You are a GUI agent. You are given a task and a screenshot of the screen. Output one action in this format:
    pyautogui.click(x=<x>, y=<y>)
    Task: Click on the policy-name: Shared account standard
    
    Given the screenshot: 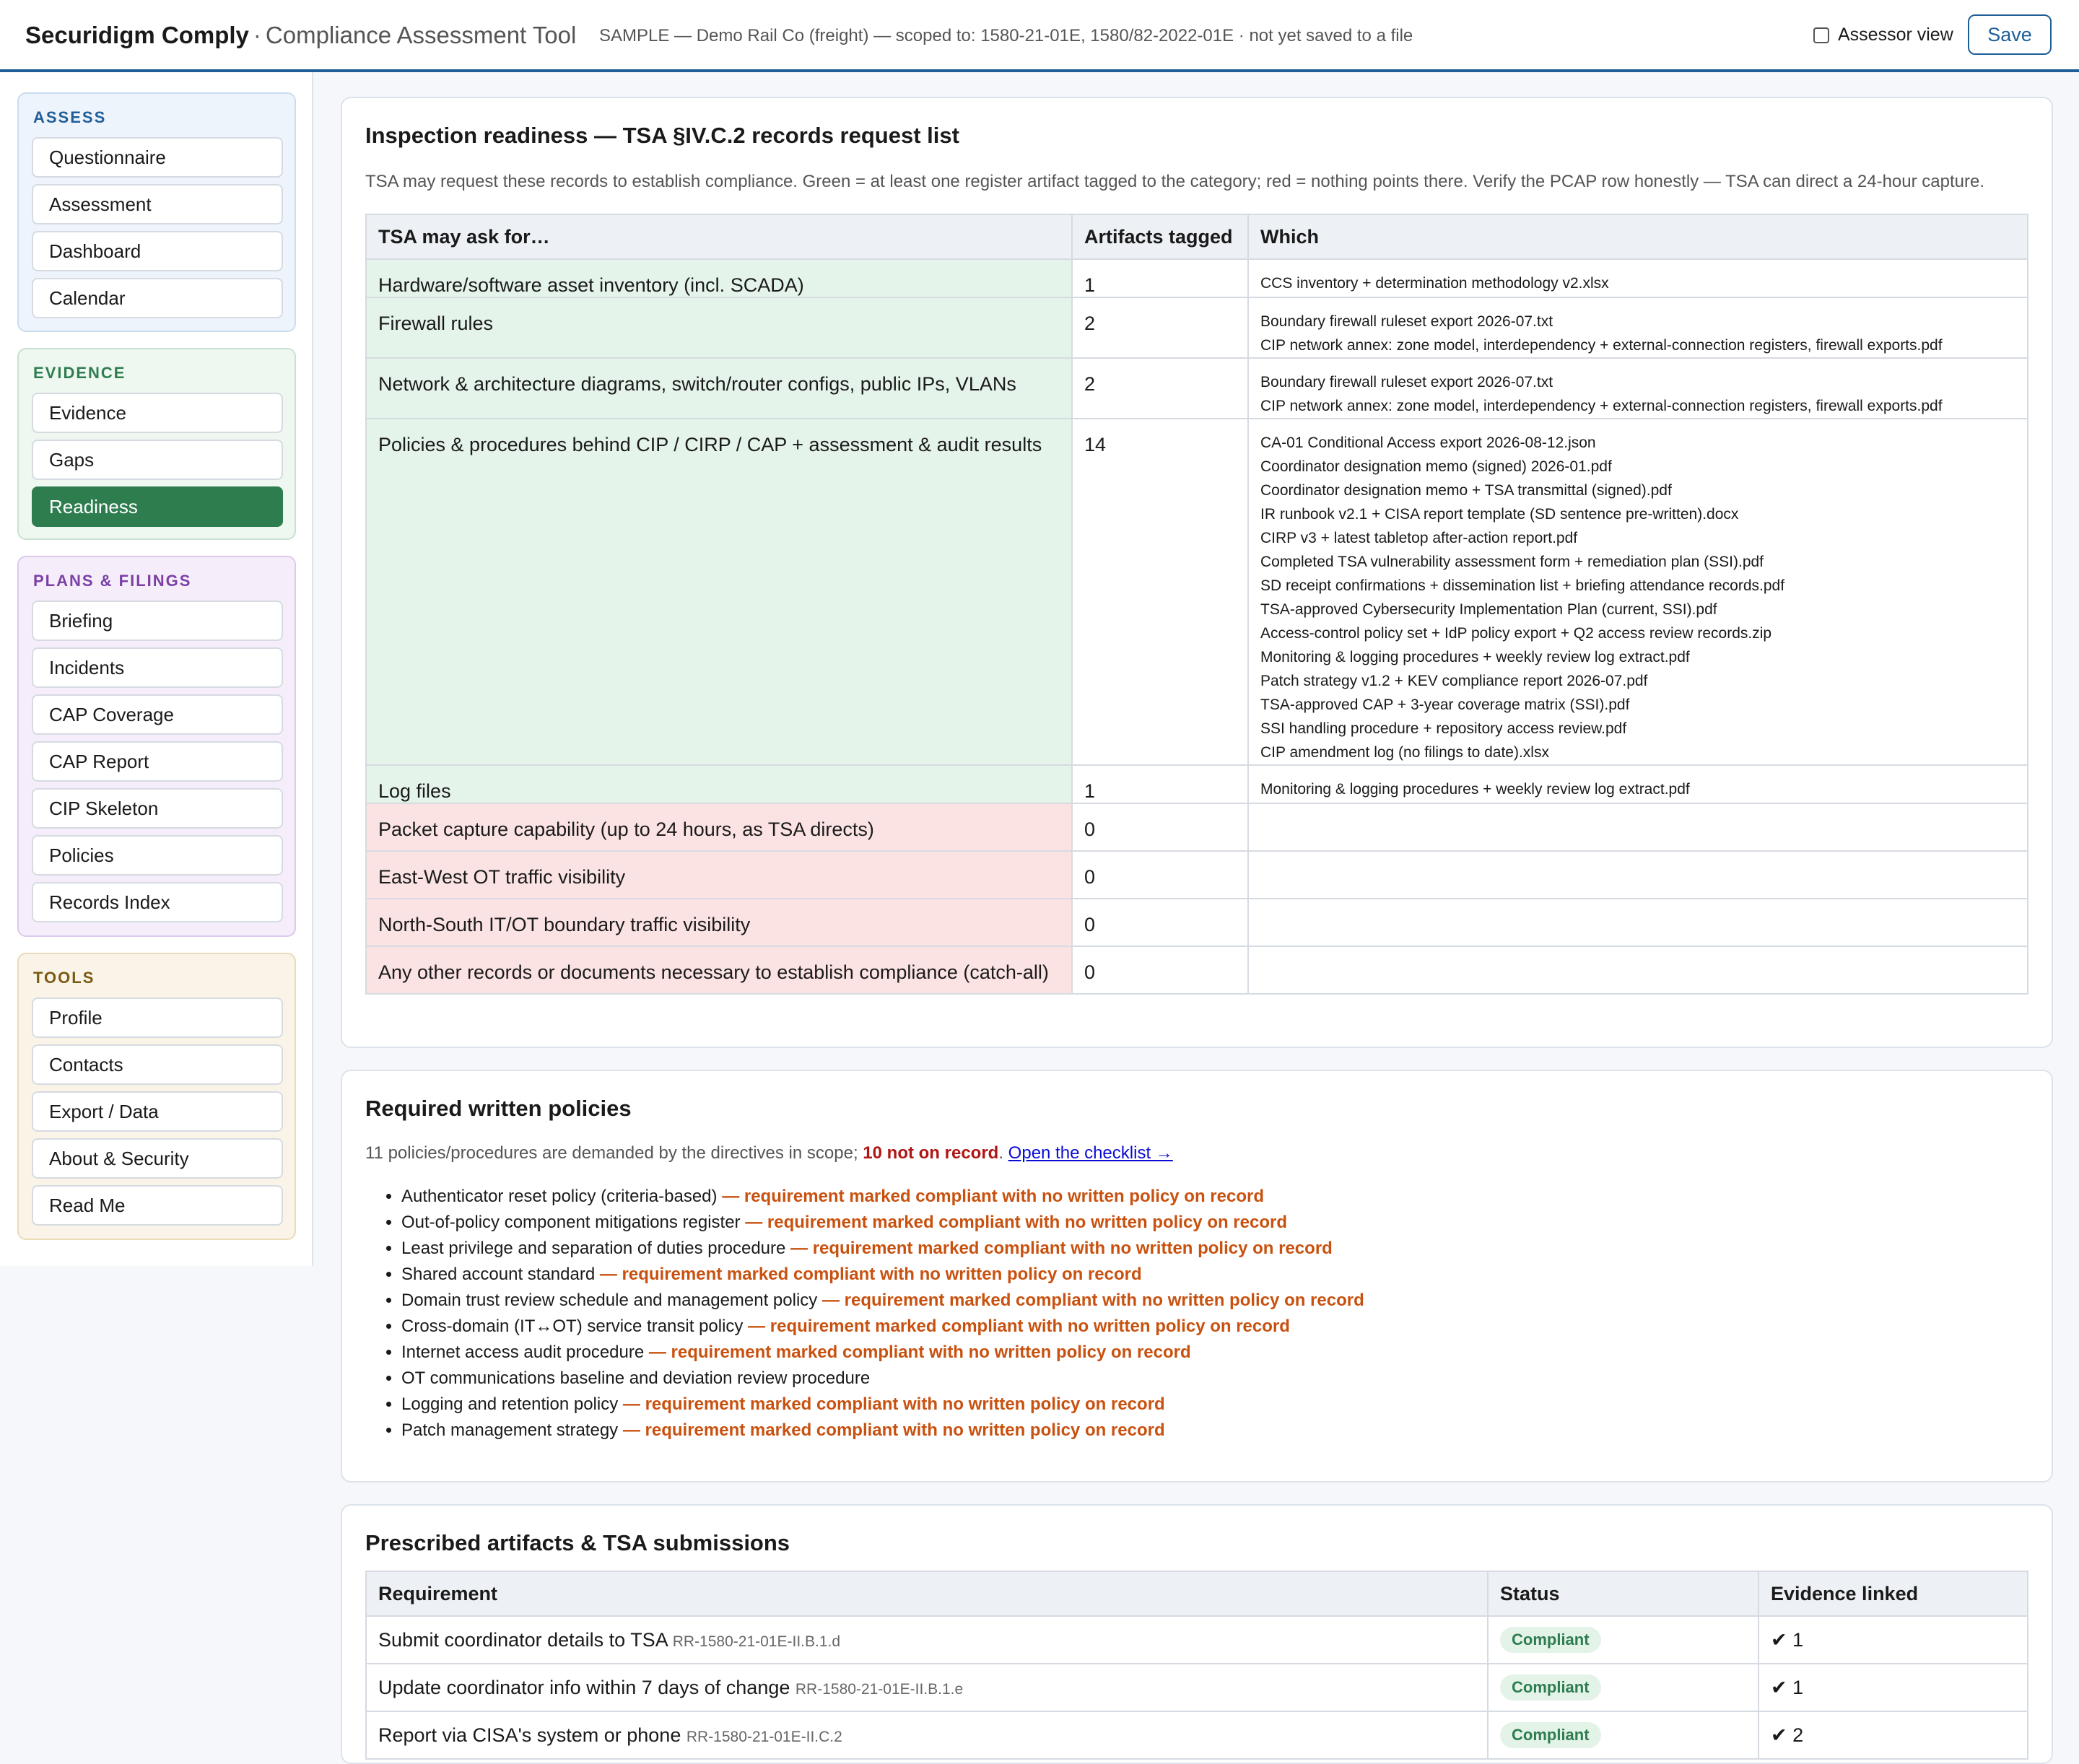 What is the action you would take?
    pyautogui.click(x=498, y=1274)
    